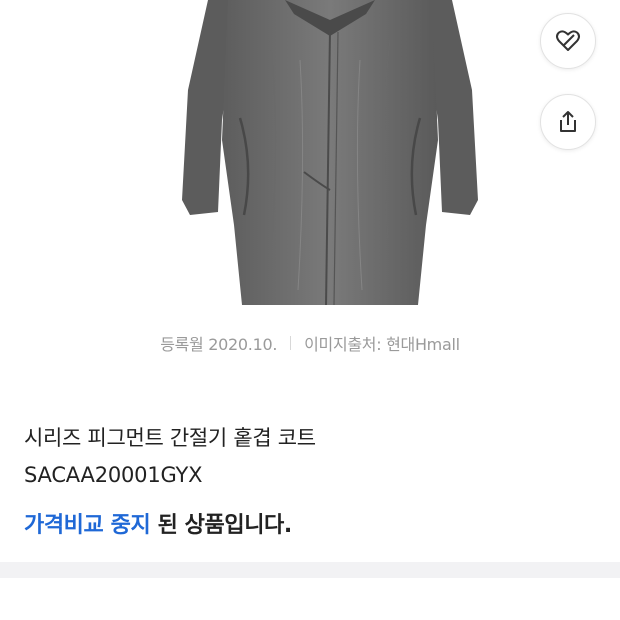 The image size is (620, 620). I want to click on image-meta: 등록월 2020.10. 이미지출처: 현대Hmall, so click(310, 343).